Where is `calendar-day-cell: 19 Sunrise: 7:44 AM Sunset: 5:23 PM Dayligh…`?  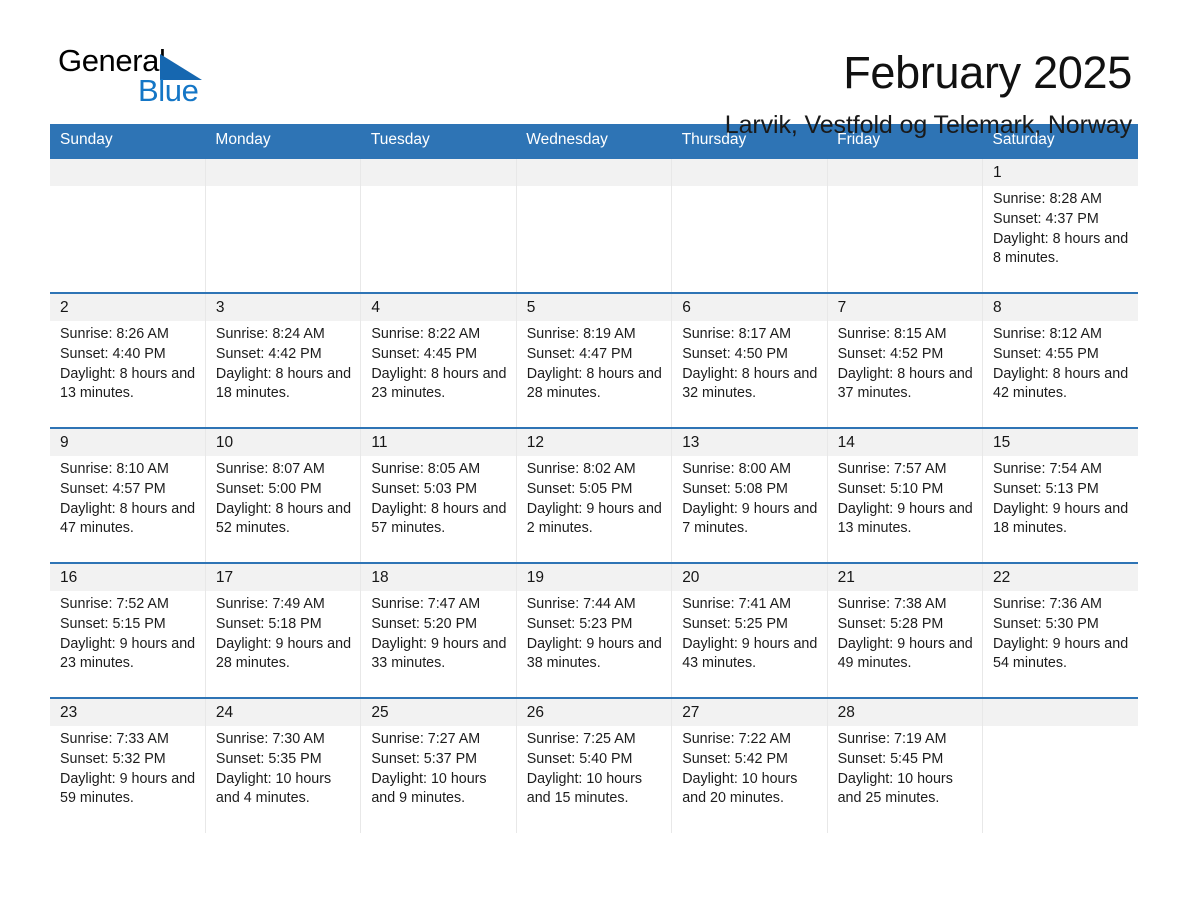
calendar-day-cell: 19 Sunrise: 7:44 AM Sunset: 5:23 PM Dayligh… is located at coordinates (594, 630).